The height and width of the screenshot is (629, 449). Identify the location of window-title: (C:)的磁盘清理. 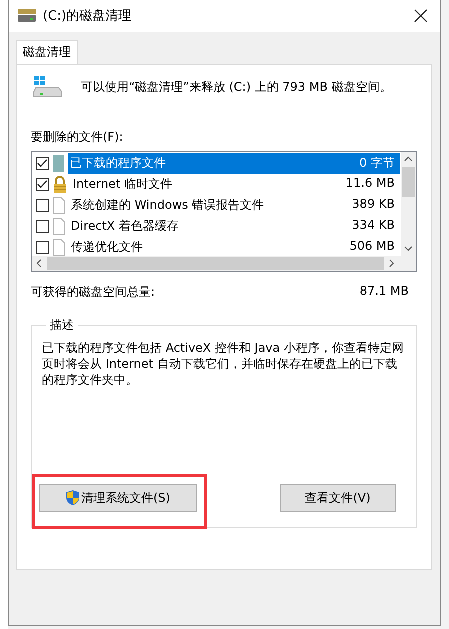
(88, 16).